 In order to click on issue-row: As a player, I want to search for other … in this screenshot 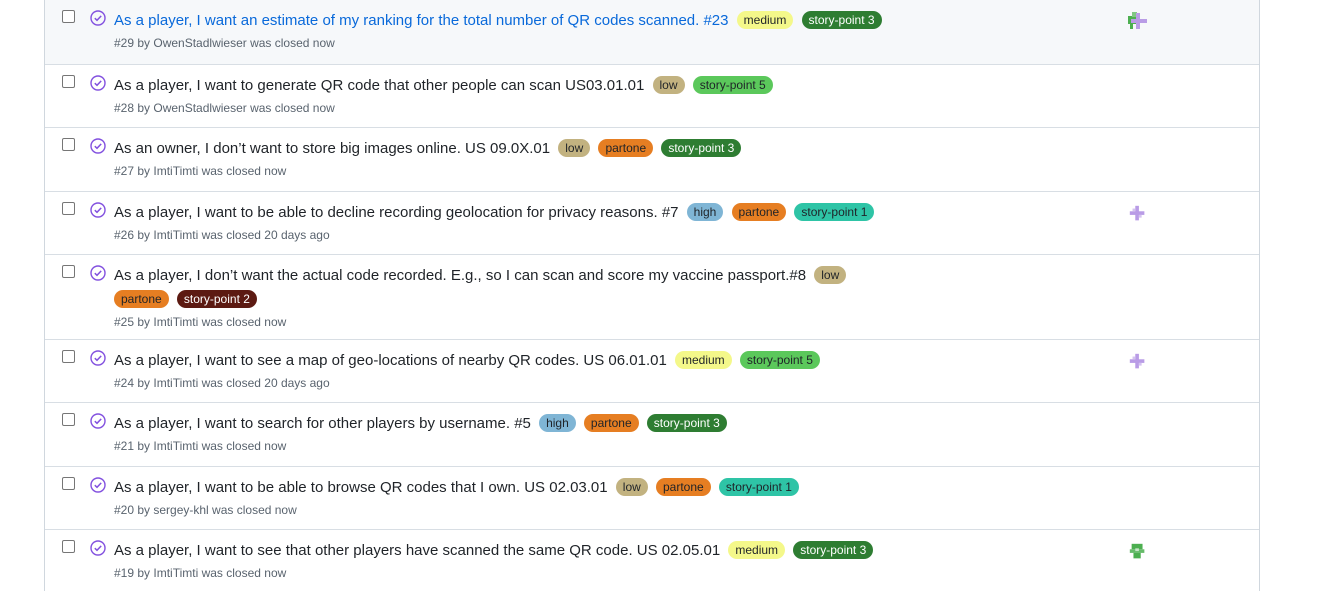, I will do `click(652, 434)`.